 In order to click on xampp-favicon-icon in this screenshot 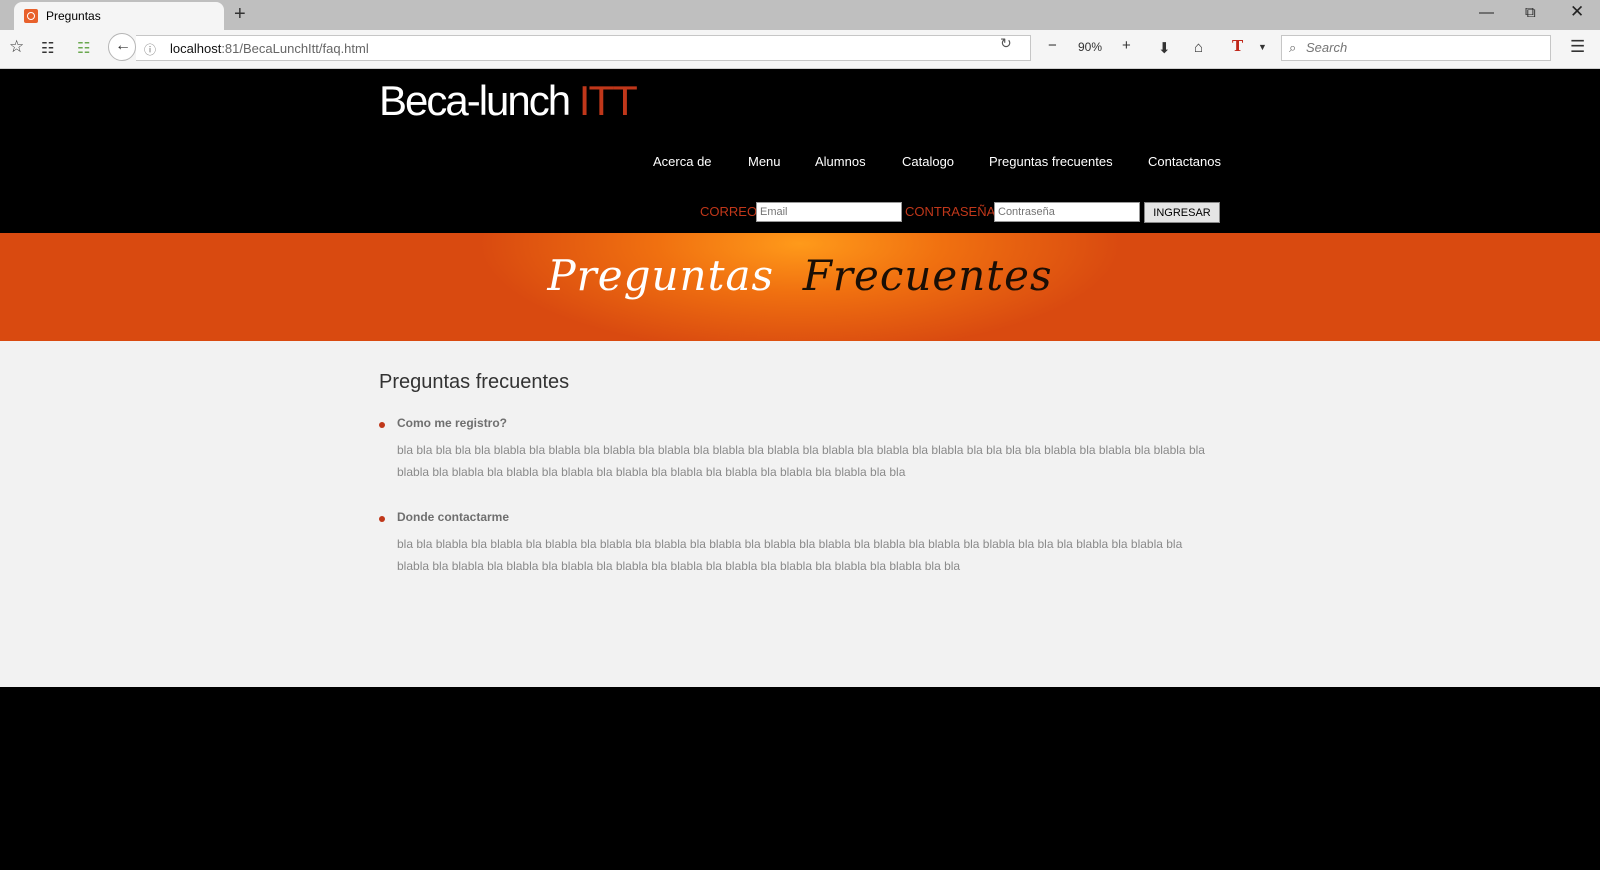, I will do `click(31, 16)`.